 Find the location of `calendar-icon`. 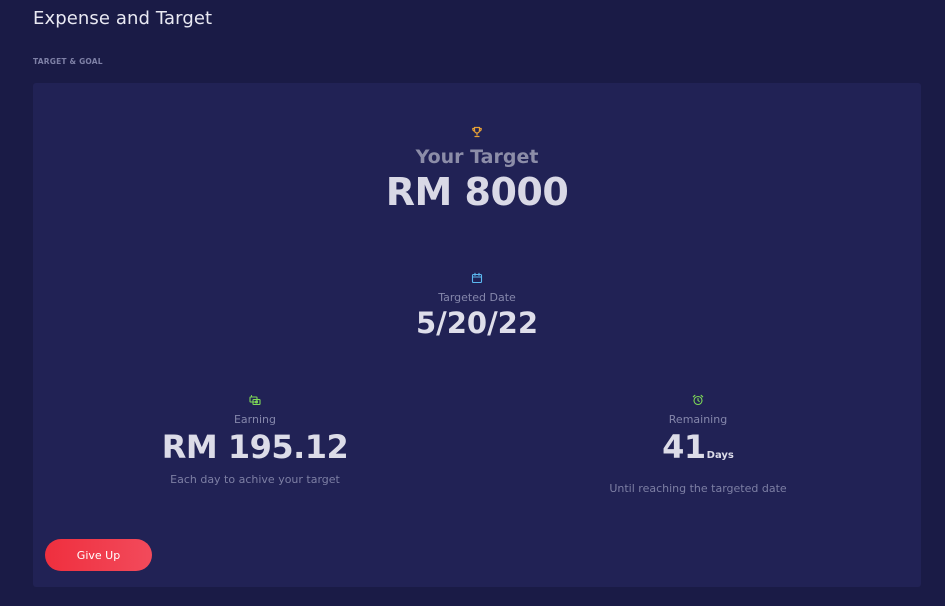

calendar-icon is located at coordinates (477, 278).